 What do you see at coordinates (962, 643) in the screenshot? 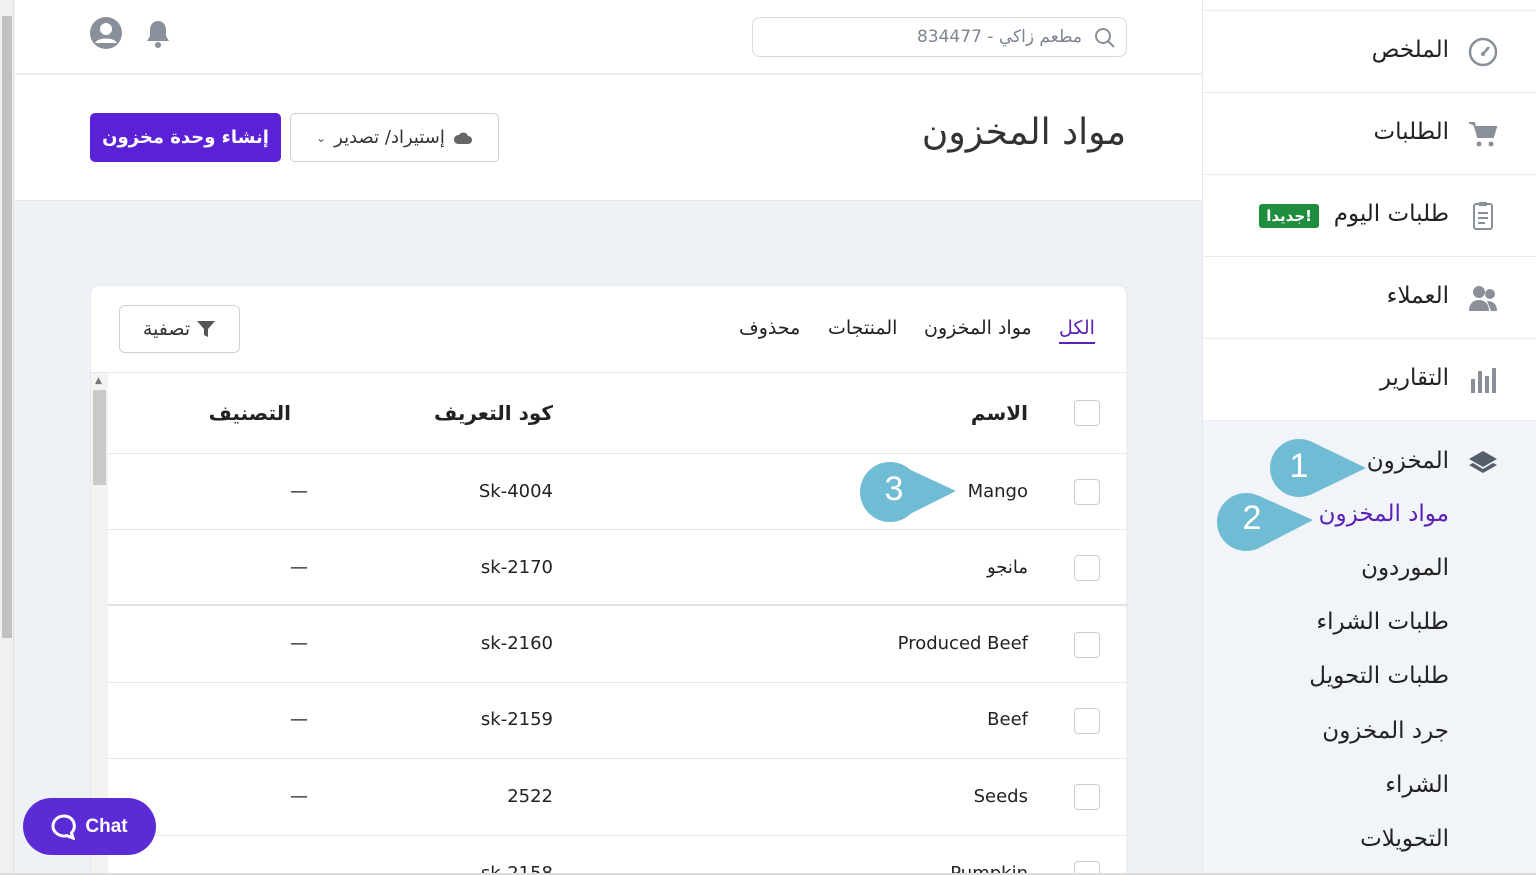
I see `row-name: Produced Beef` at bounding box center [962, 643].